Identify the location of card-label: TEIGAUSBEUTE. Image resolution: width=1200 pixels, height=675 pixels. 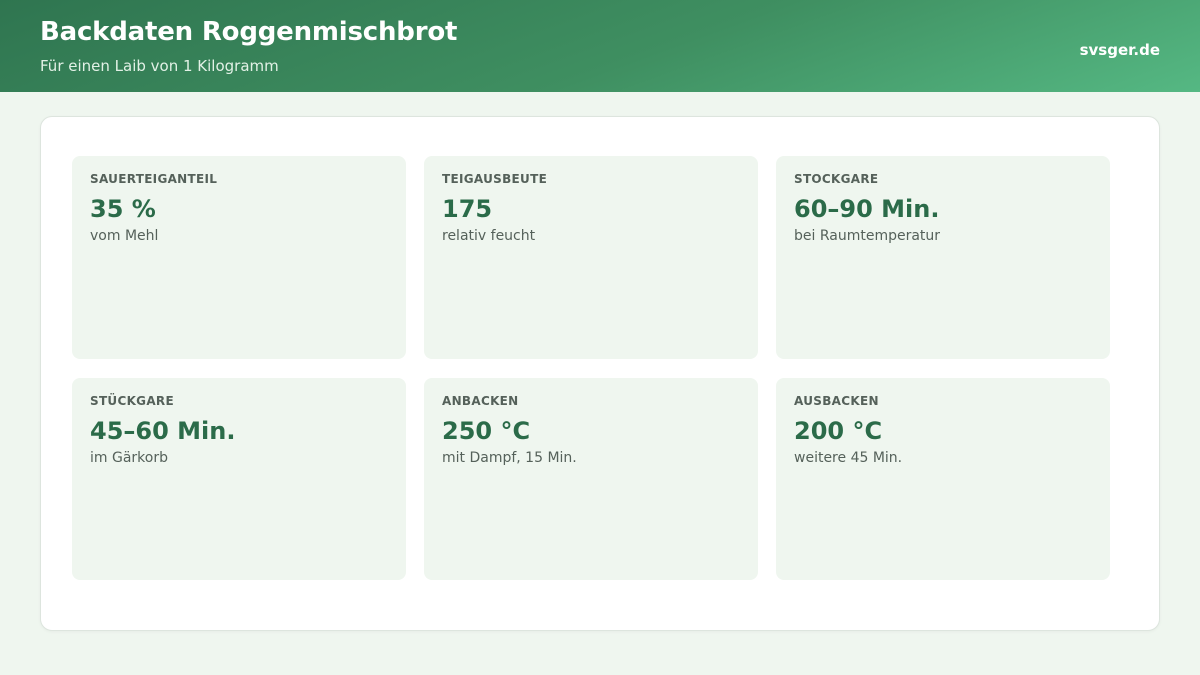
(495, 179).